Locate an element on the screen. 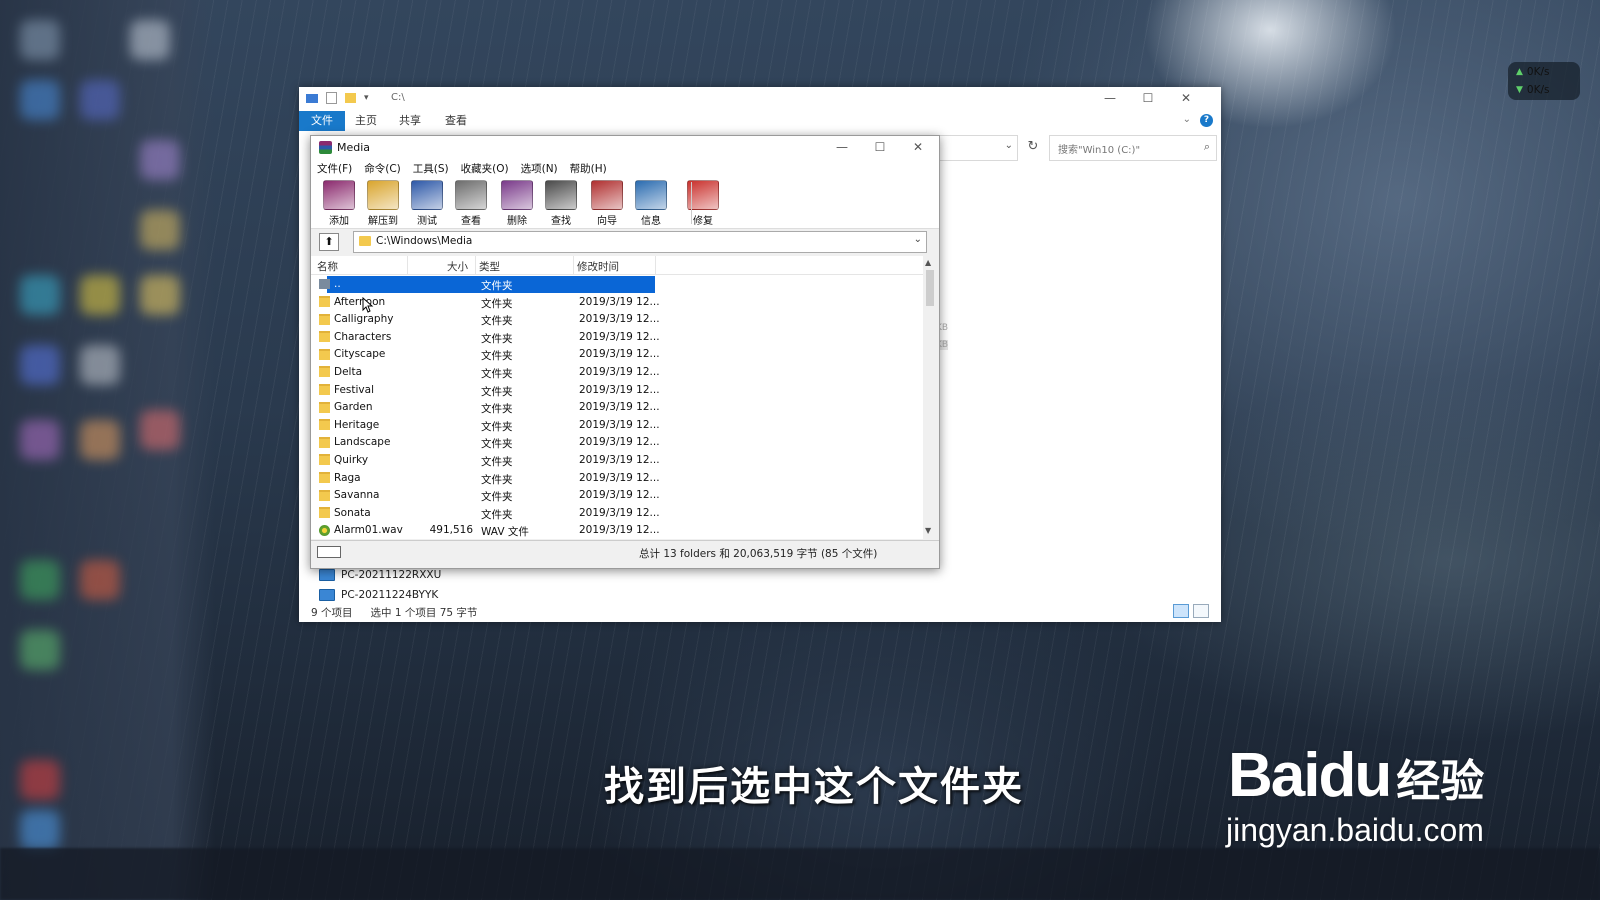 The width and height of the screenshot is (1600, 900). search-input: 搜索"Win10 (C:)" ⌕ is located at coordinates (1133, 148).